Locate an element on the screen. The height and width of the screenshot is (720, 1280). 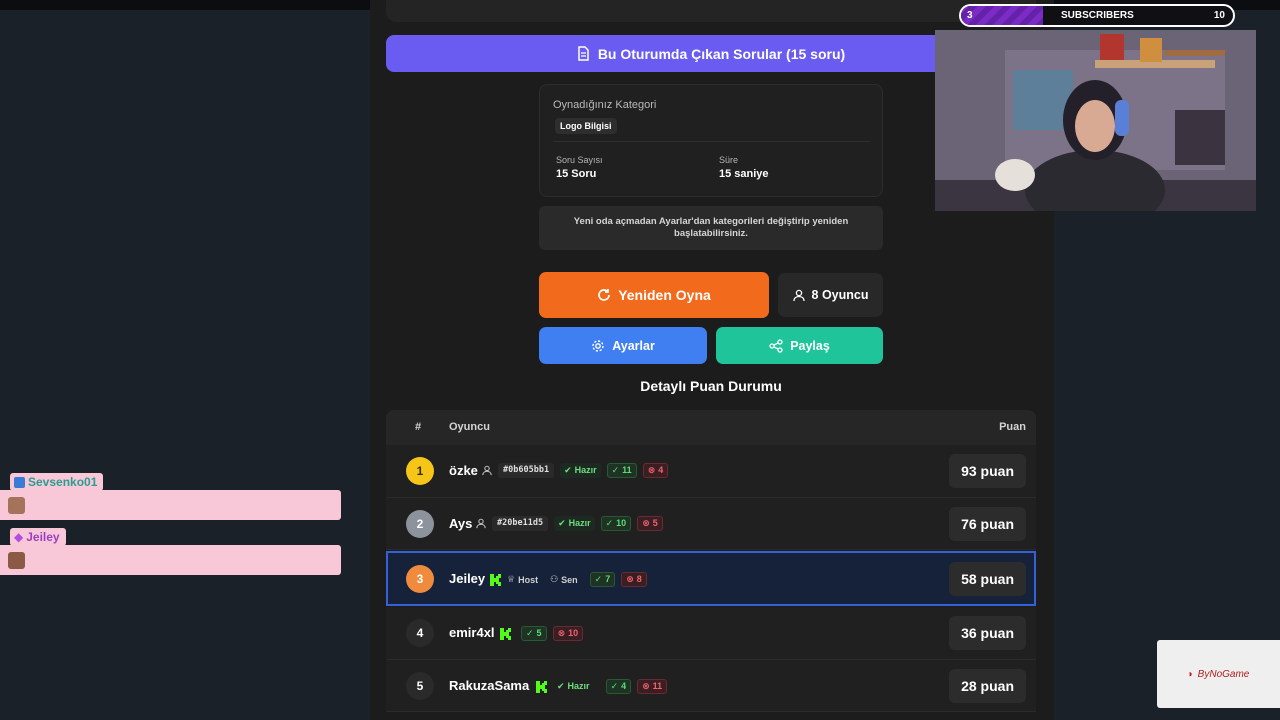
table-row: 2 Ays #20be11d5 ✔ Hazır ✓ 10 ⊗ 5 76 puan is located at coordinates (711, 524).